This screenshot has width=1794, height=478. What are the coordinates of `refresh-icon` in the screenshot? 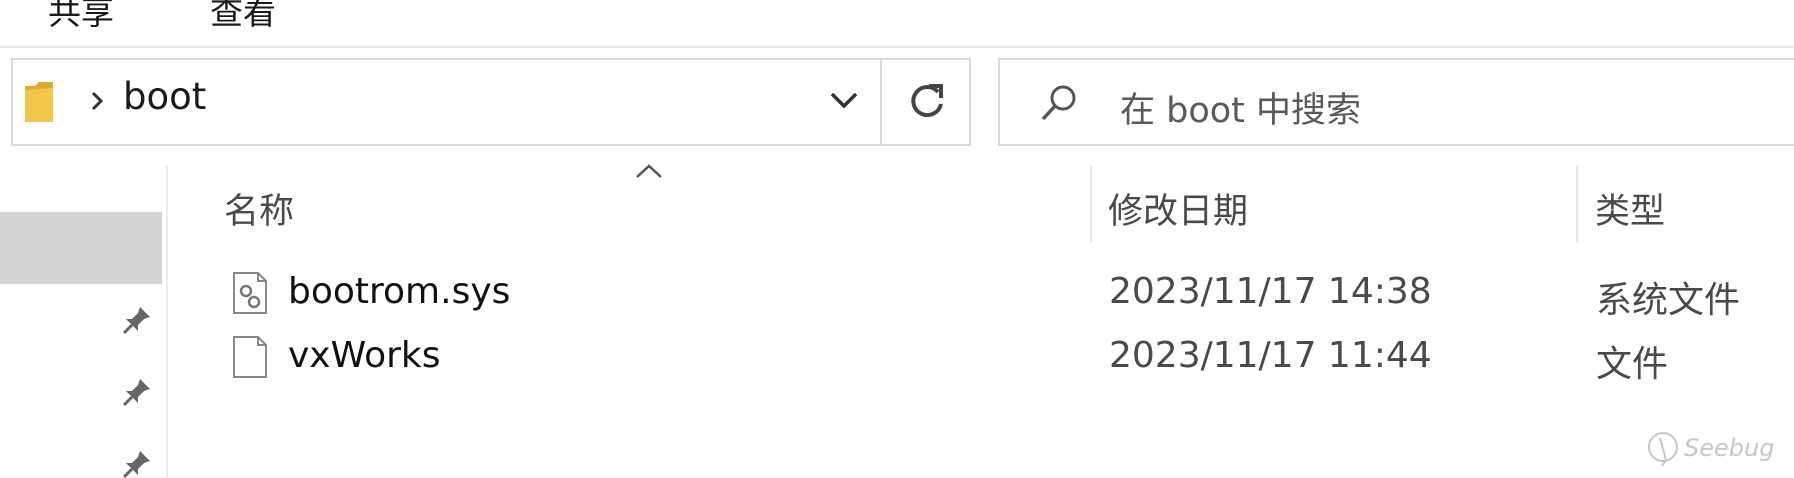 It's located at (927, 101).